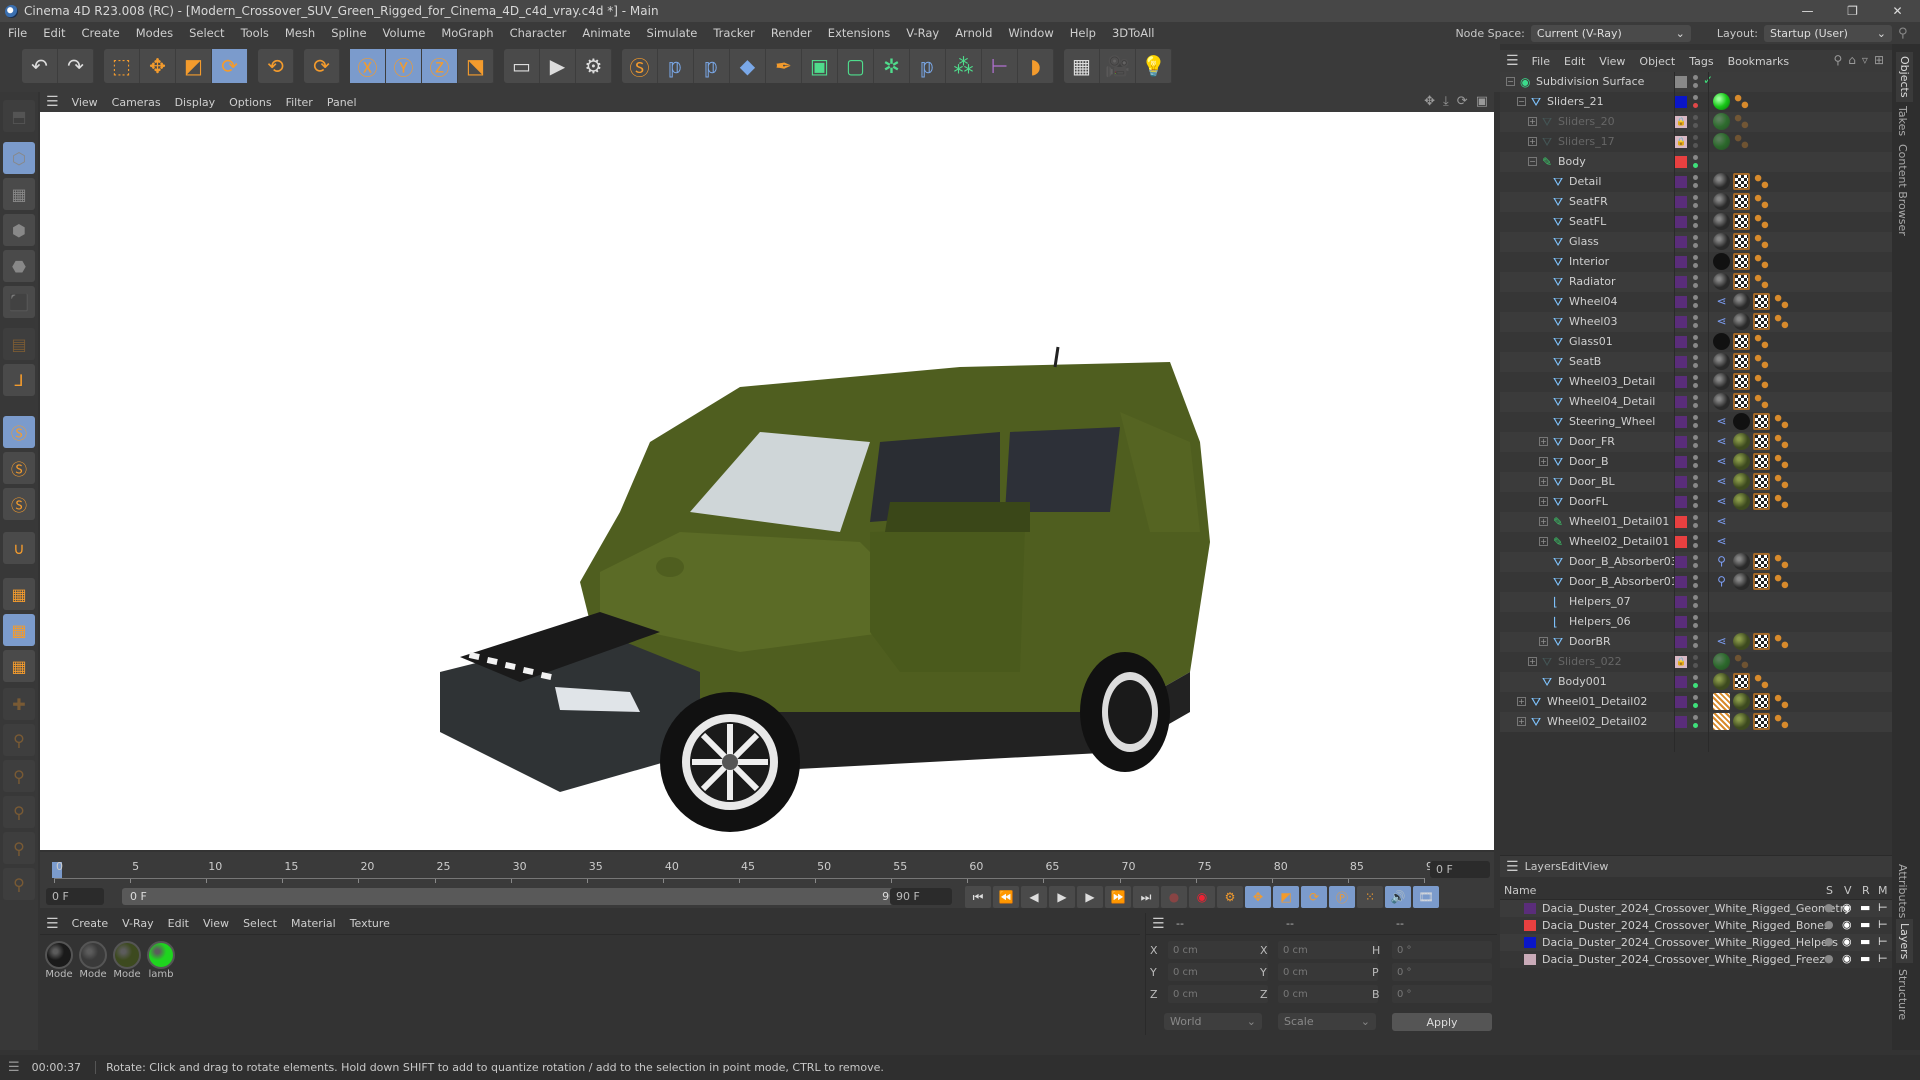  Describe the element at coordinates (1174, 897) in the screenshot. I see `record-keys-button: ●` at that location.